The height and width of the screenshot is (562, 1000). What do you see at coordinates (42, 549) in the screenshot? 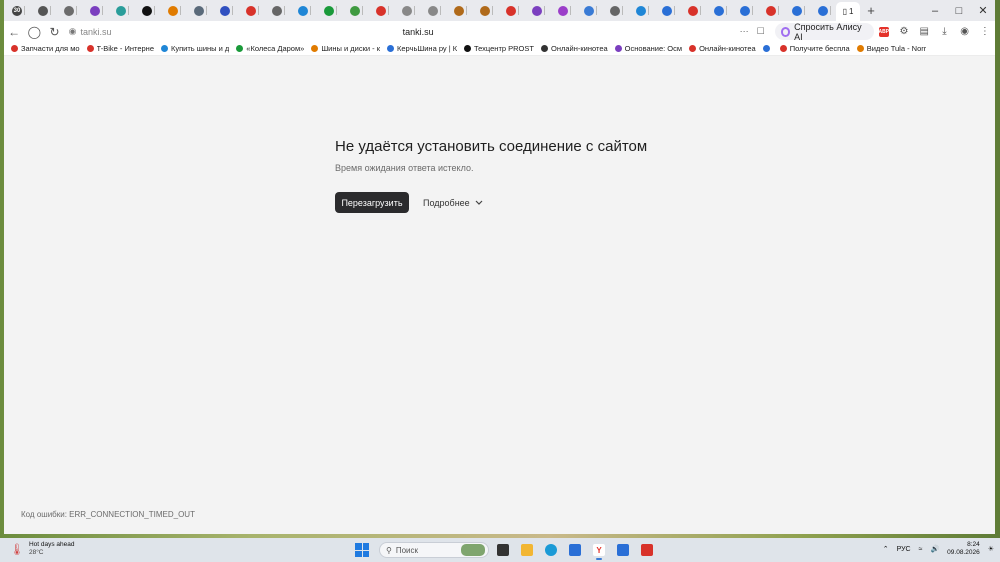
I see `weather-widget: 🌡 Hot days ahead 28°C` at bounding box center [42, 549].